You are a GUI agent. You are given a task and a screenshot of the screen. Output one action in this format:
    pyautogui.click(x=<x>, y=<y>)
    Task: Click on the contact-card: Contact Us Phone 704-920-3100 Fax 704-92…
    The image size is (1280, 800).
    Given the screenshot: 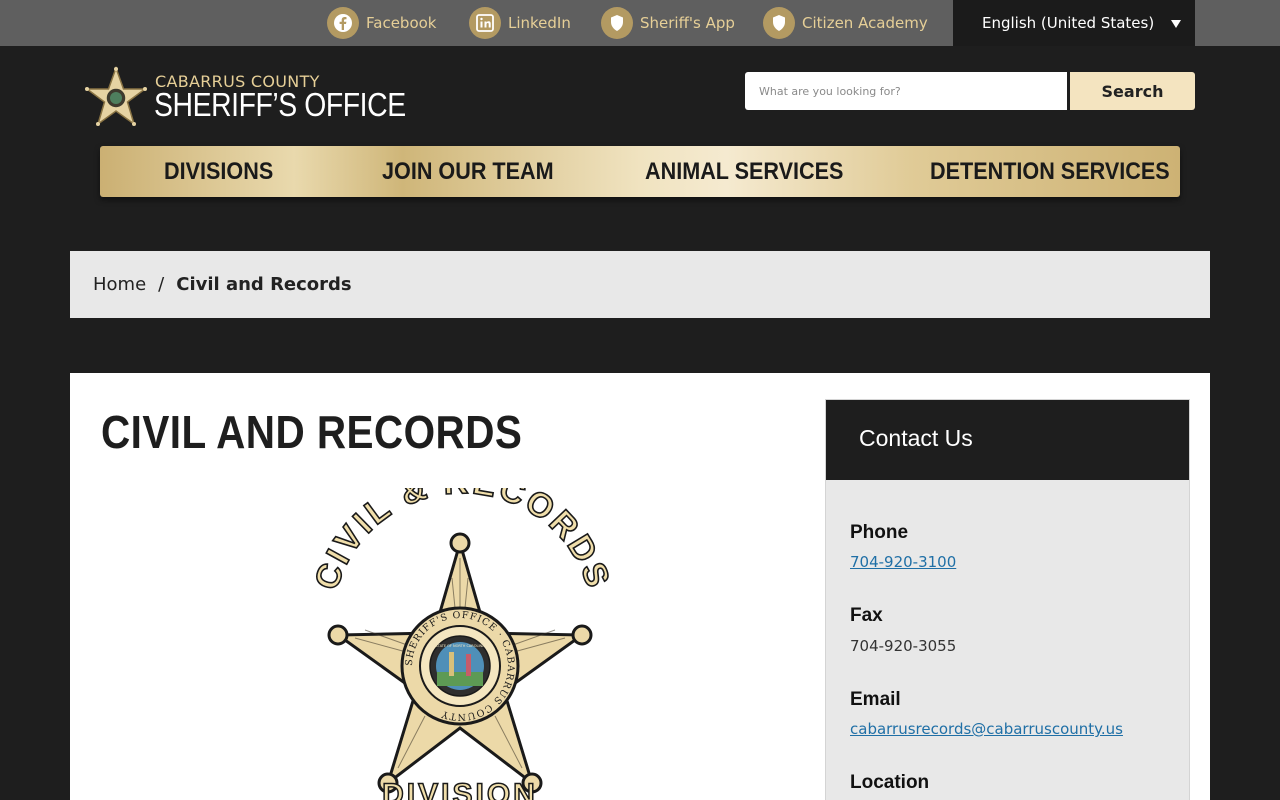 What is the action you would take?
    pyautogui.click(x=1007, y=599)
    